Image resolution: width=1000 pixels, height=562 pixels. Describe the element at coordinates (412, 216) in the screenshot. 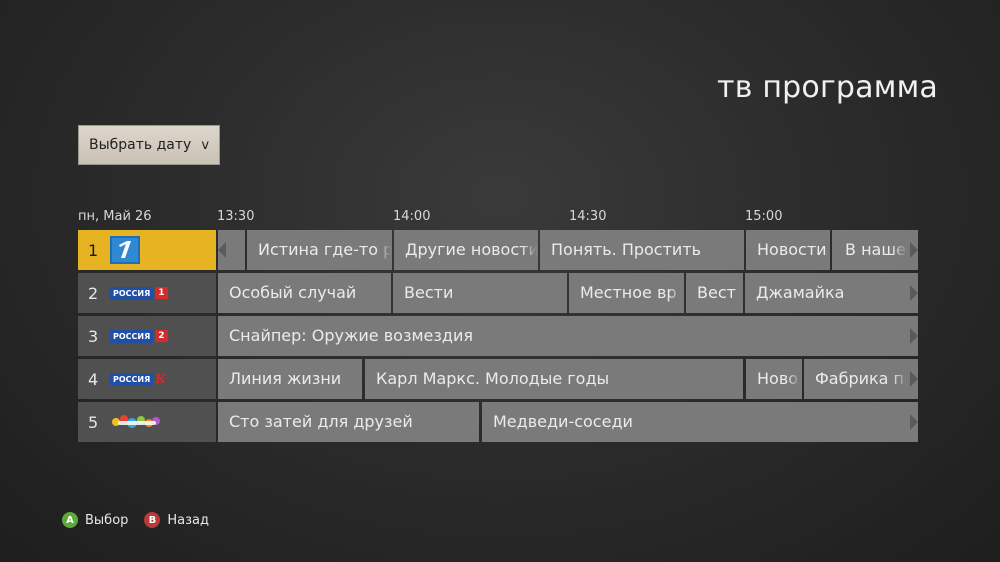

I see `time-slot-label: 14:00` at that location.